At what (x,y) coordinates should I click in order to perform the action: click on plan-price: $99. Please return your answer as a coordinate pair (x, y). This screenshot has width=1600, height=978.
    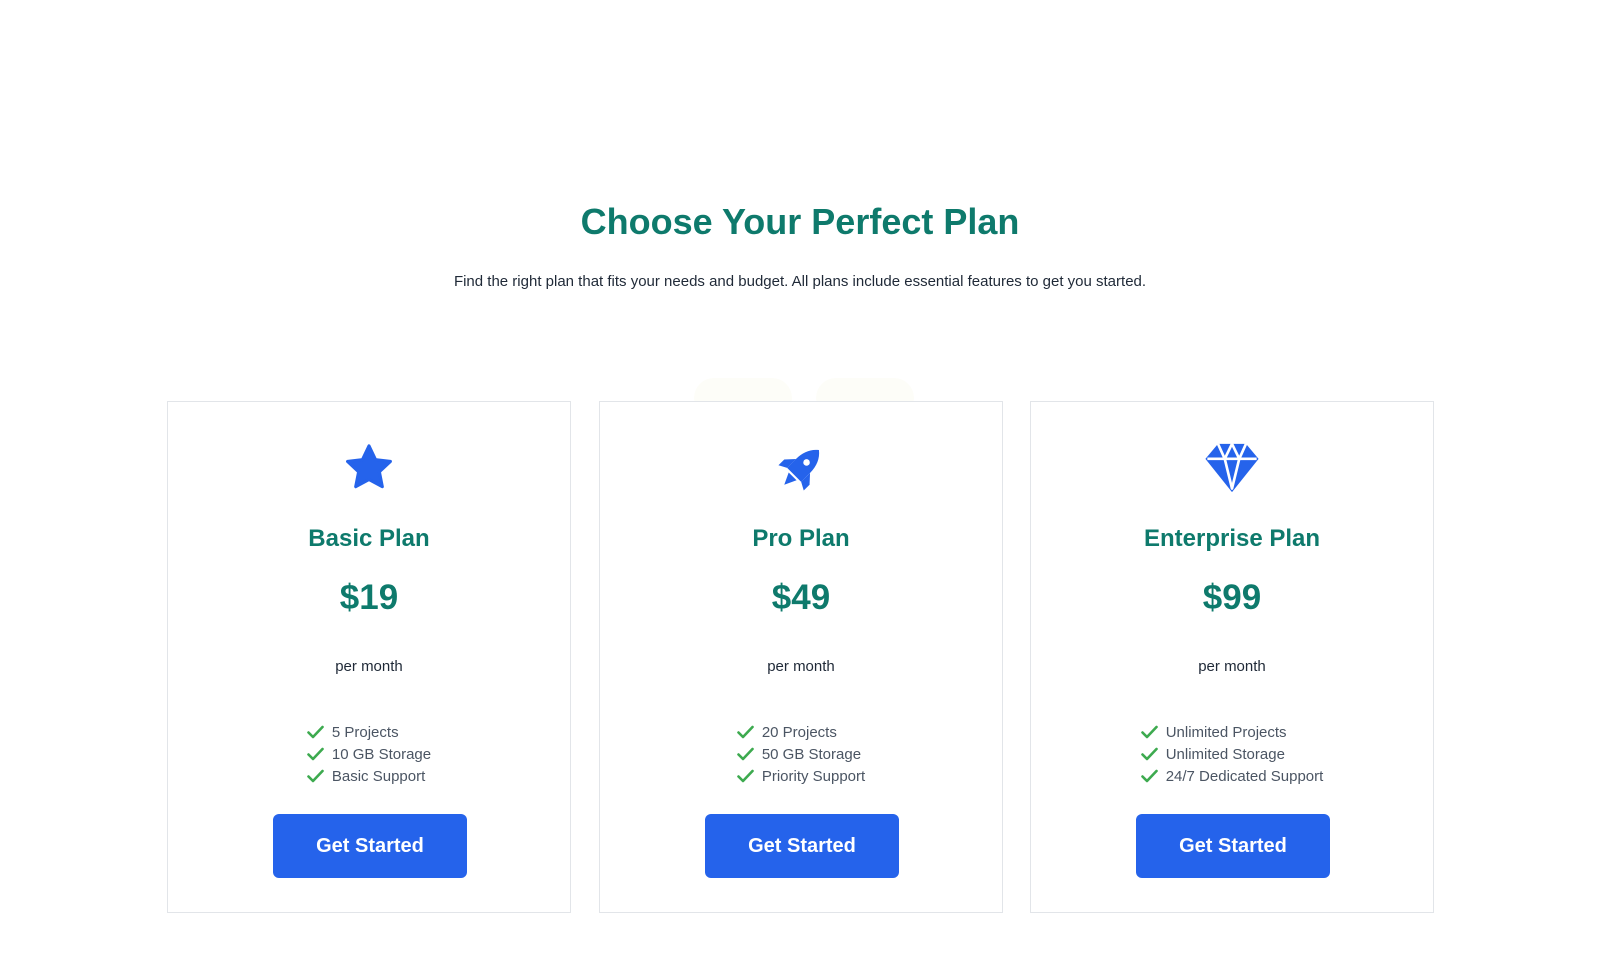
    Looking at the image, I should click on (1232, 597).